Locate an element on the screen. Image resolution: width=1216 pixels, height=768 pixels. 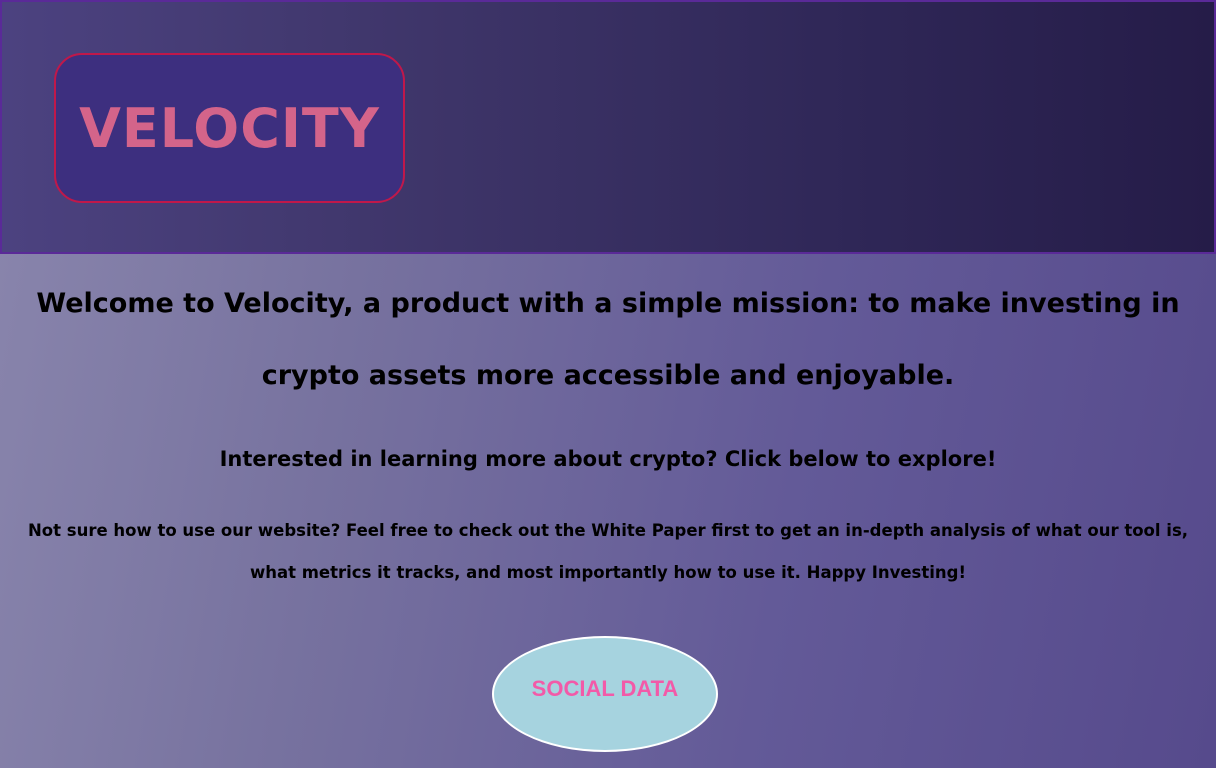
logo-text: VELOCITY is located at coordinates (229, 128).